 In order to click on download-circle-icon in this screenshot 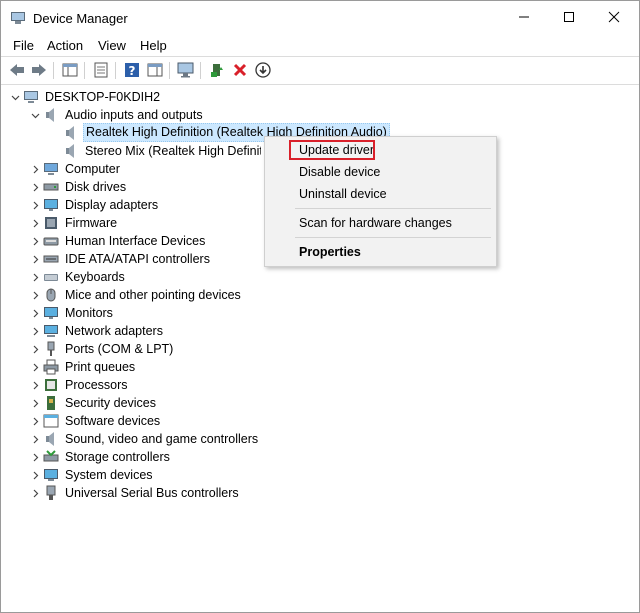, I will do `click(263, 70)`.